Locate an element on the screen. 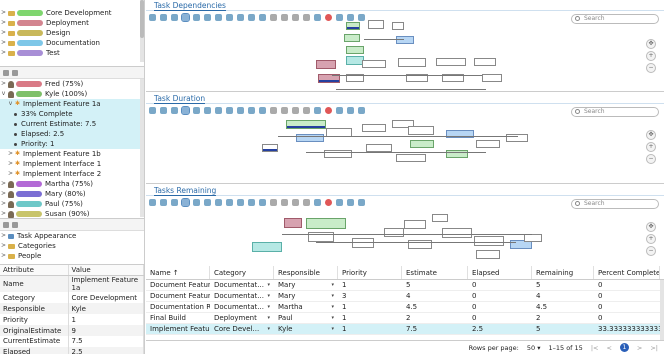 The width and height of the screenshot is (664, 354). settings-item-appearance: > Task Appearance is located at coordinates (72, 236).